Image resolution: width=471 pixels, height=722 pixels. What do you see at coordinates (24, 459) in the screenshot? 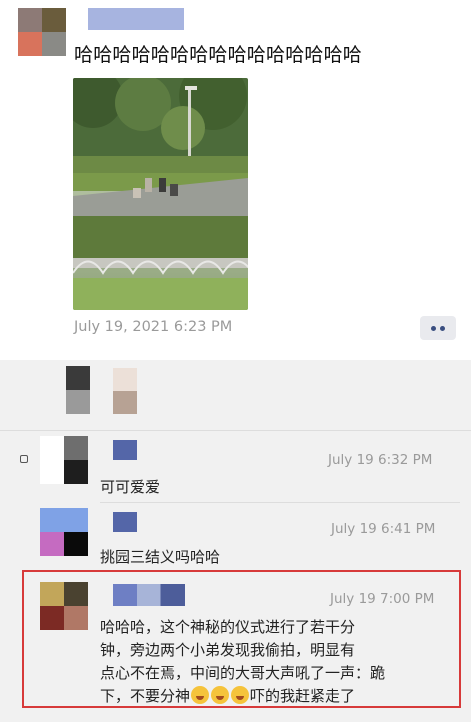
I see `comment-icon` at bounding box center [24, 459].